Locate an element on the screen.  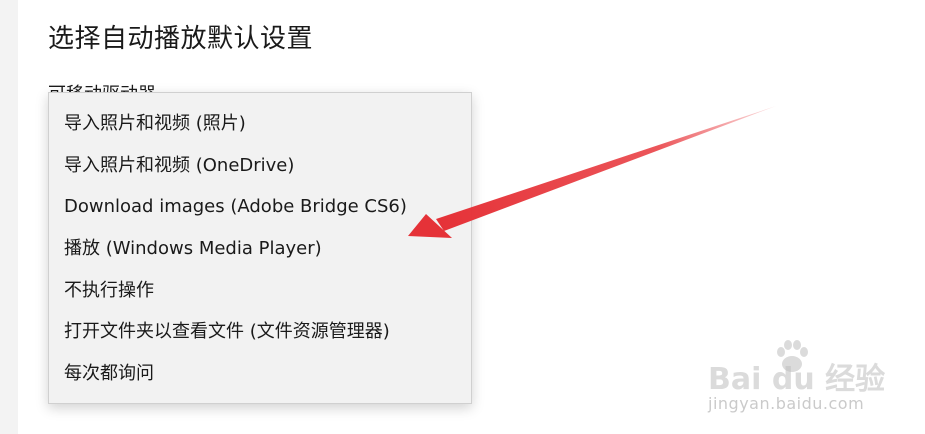
watermark-url: jingyan.baidu.com is located at coordinates (786, 403).